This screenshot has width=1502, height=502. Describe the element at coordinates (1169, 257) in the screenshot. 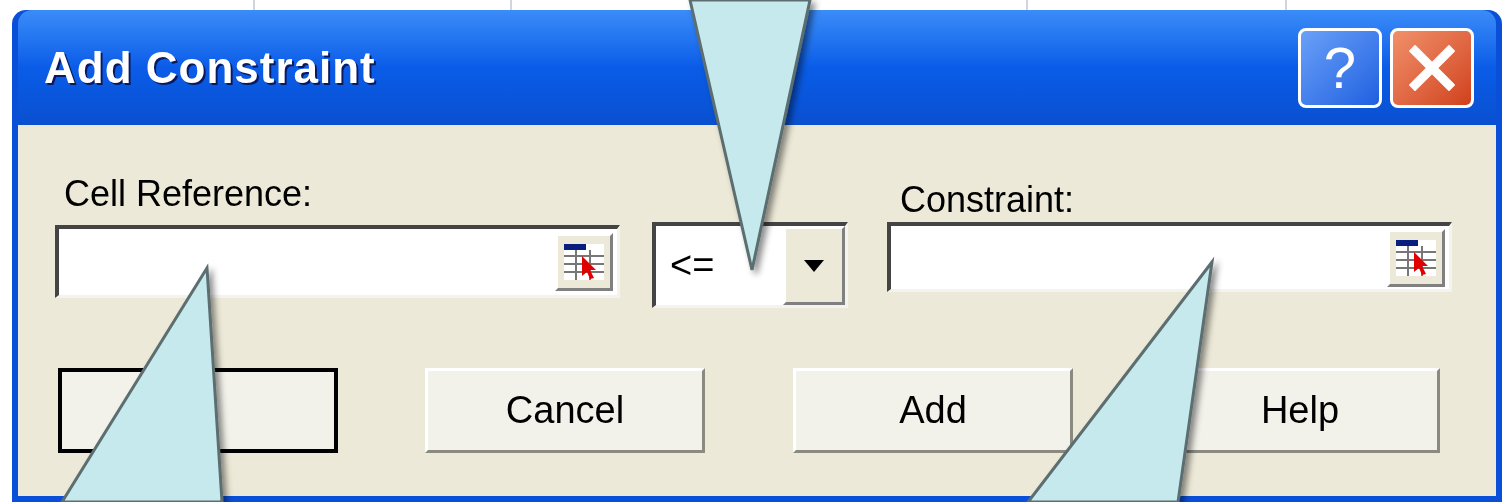

I see `constraint-field` at that location.